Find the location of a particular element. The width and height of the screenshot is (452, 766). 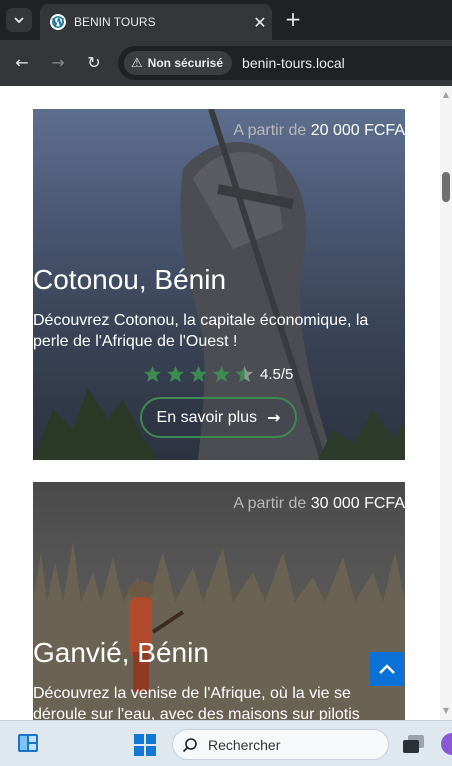

scroll-down-arrow-icon: ▼ is located at coordinates (446, 711).